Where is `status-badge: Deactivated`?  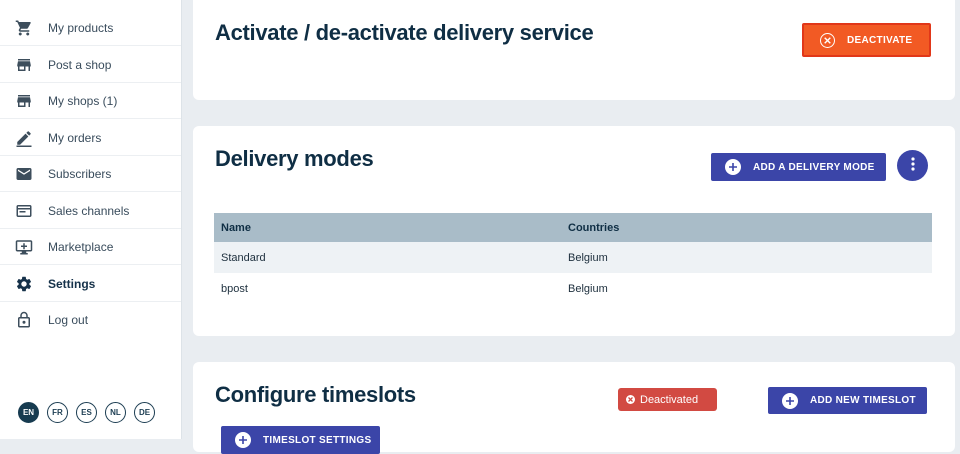 status-badge: Deactivated is located at coordinates (667, 399).